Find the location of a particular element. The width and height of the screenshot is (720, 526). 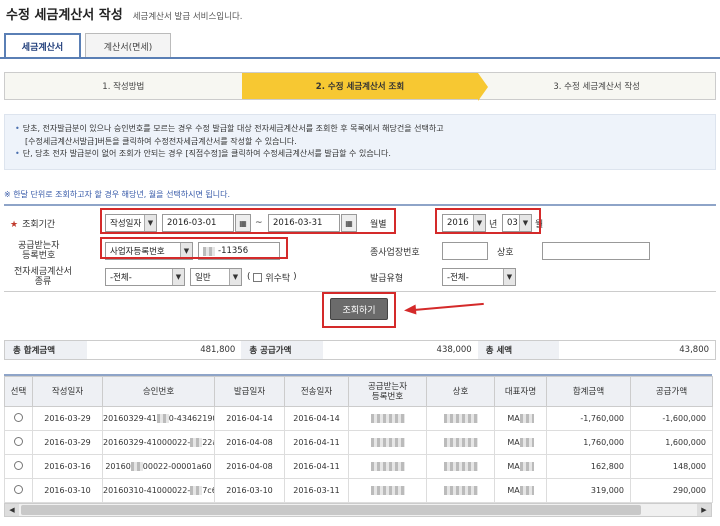

col-write-date: 작성일자 is located at coordinates (67, 391).